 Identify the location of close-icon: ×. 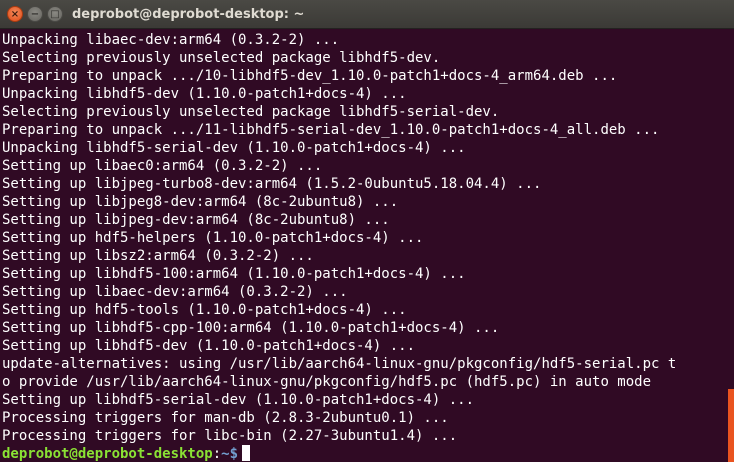
(15, 14).